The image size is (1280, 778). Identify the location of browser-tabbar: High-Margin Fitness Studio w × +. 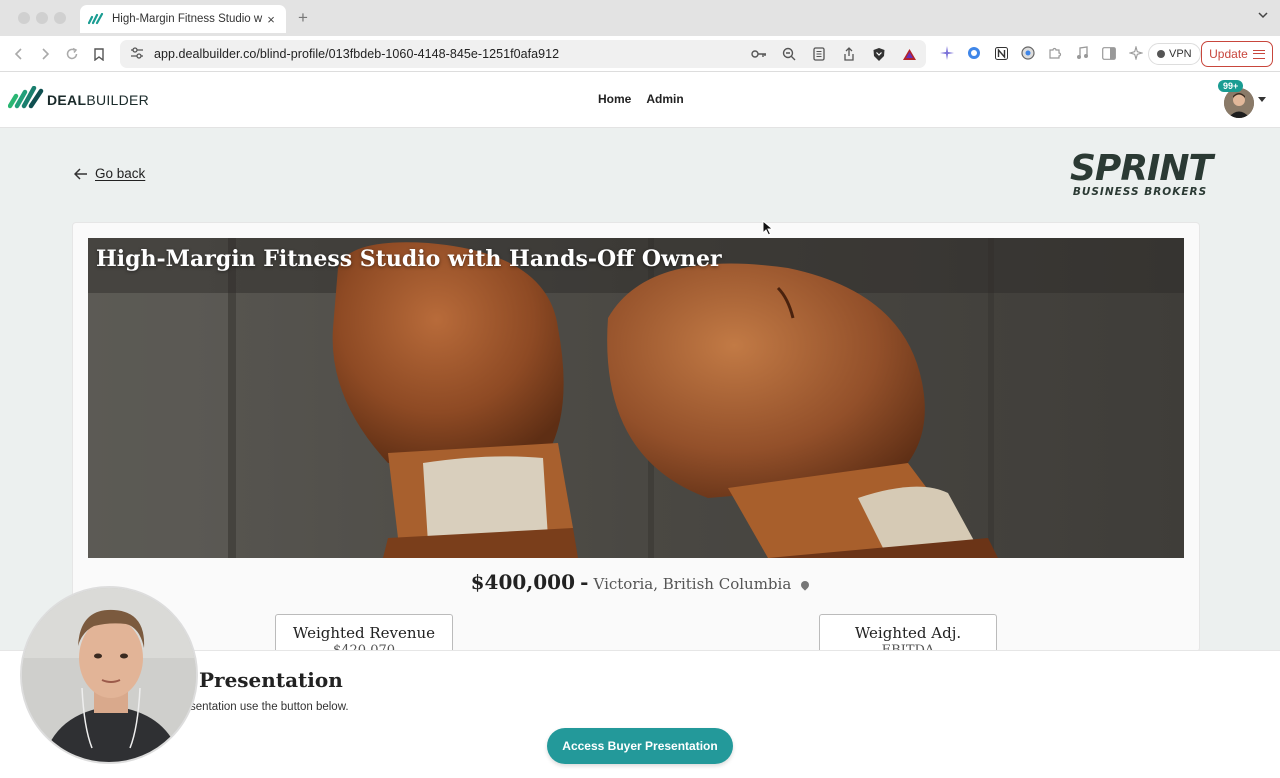
(640, 18).